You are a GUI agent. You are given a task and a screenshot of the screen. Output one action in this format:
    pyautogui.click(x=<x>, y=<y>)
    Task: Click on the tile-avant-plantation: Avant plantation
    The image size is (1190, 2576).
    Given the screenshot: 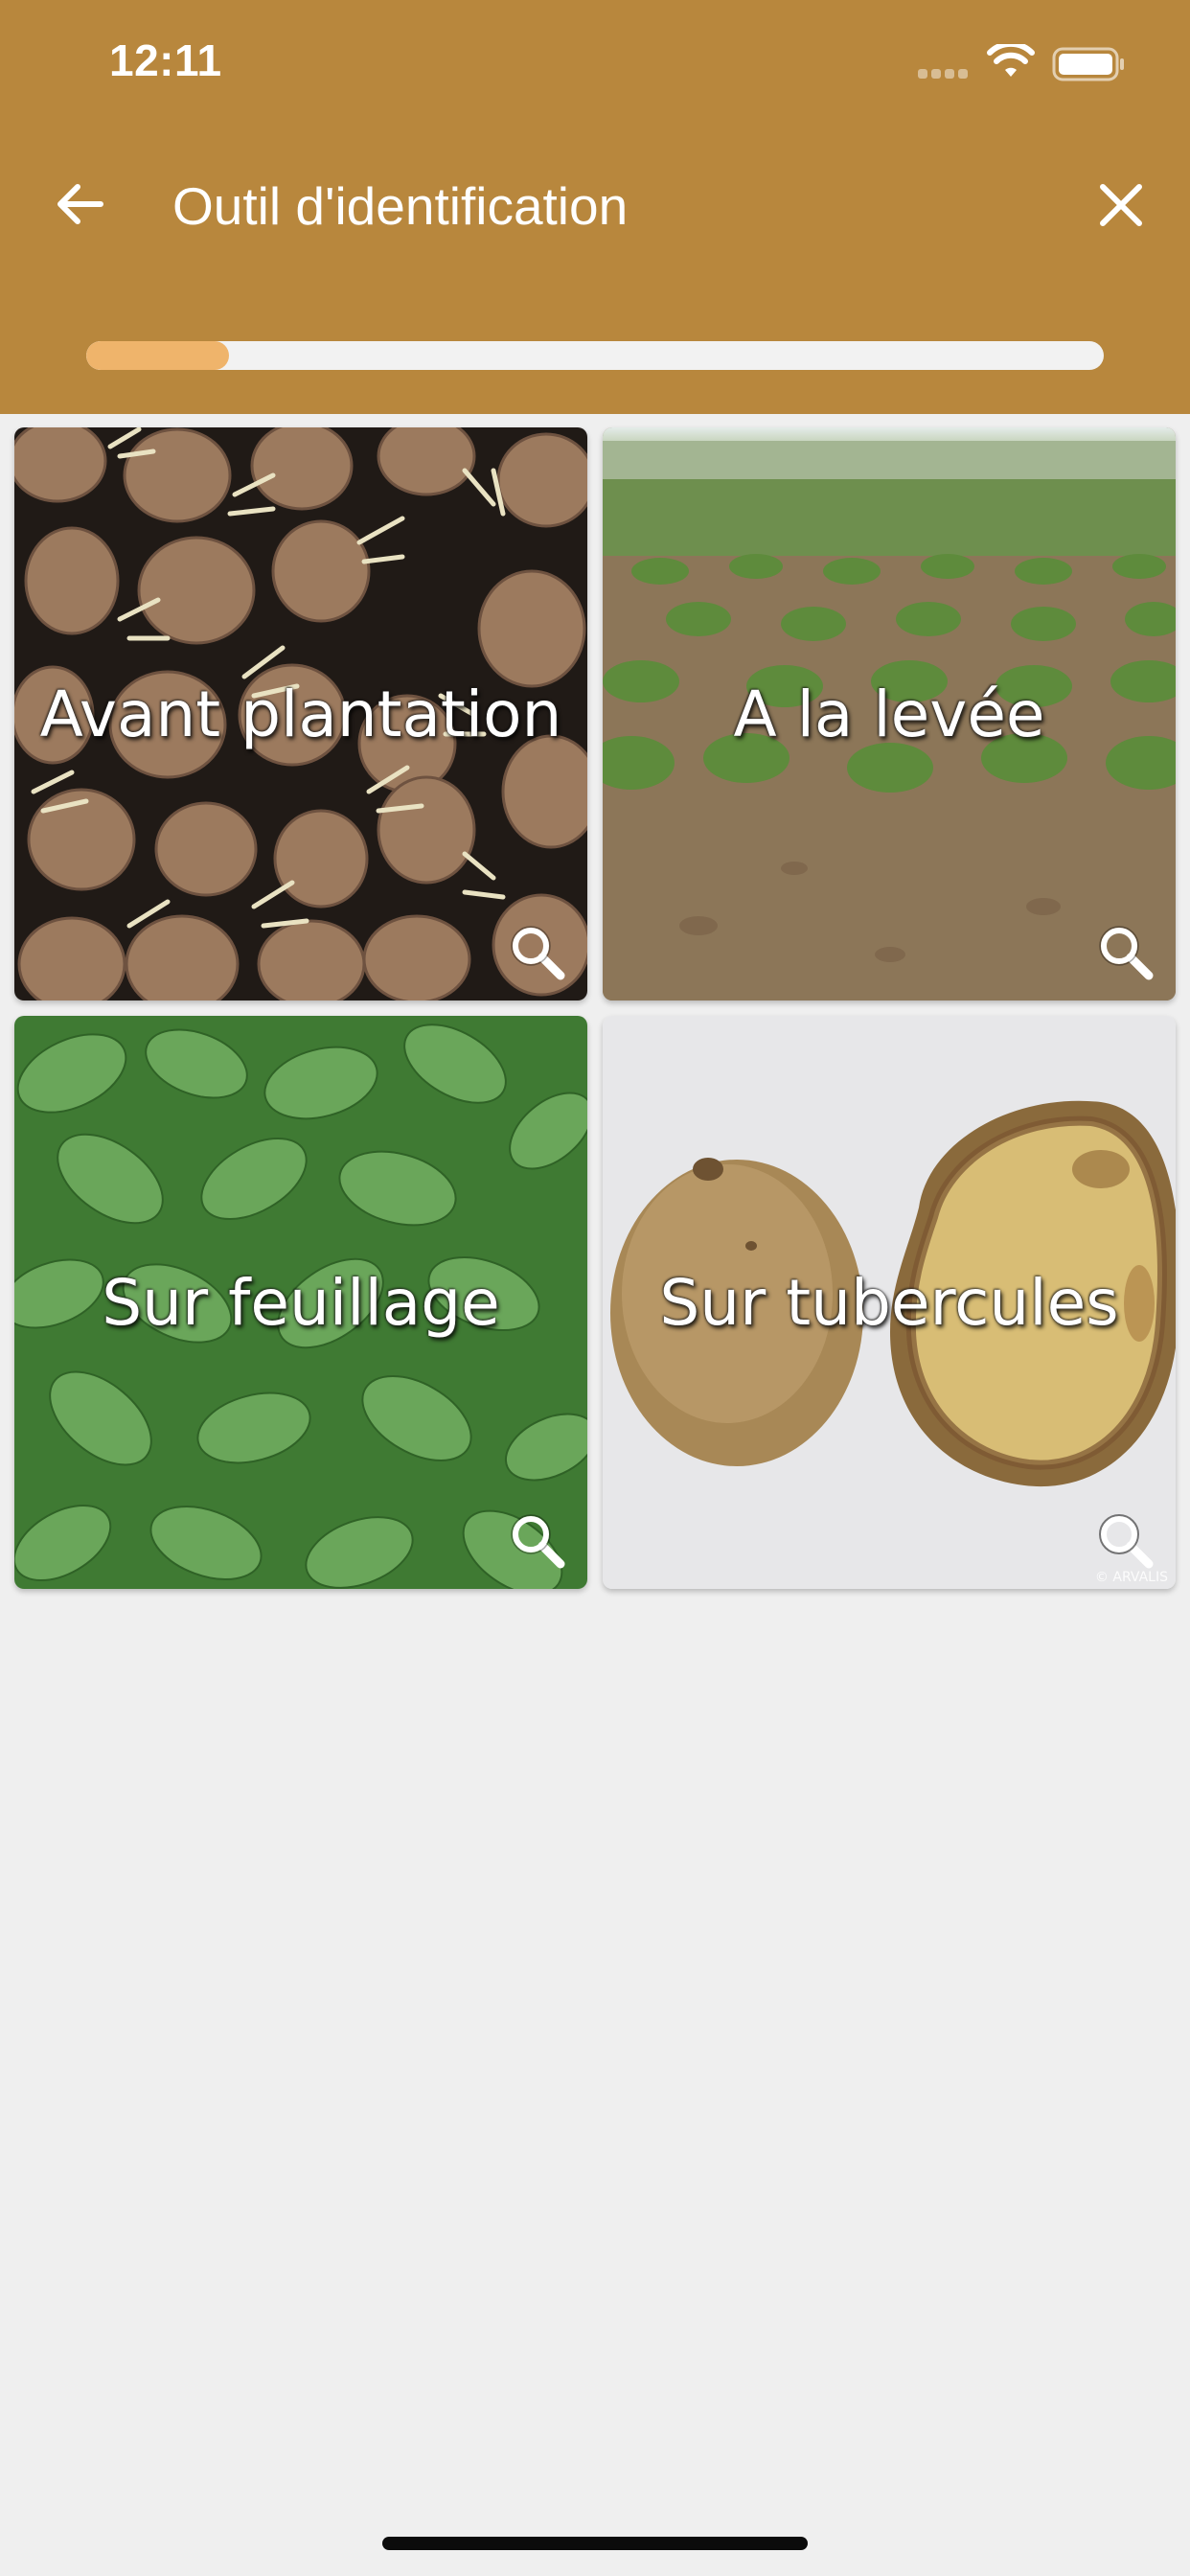 What is the action you would take?
    pyautogui.click(x=301, y=713)
    